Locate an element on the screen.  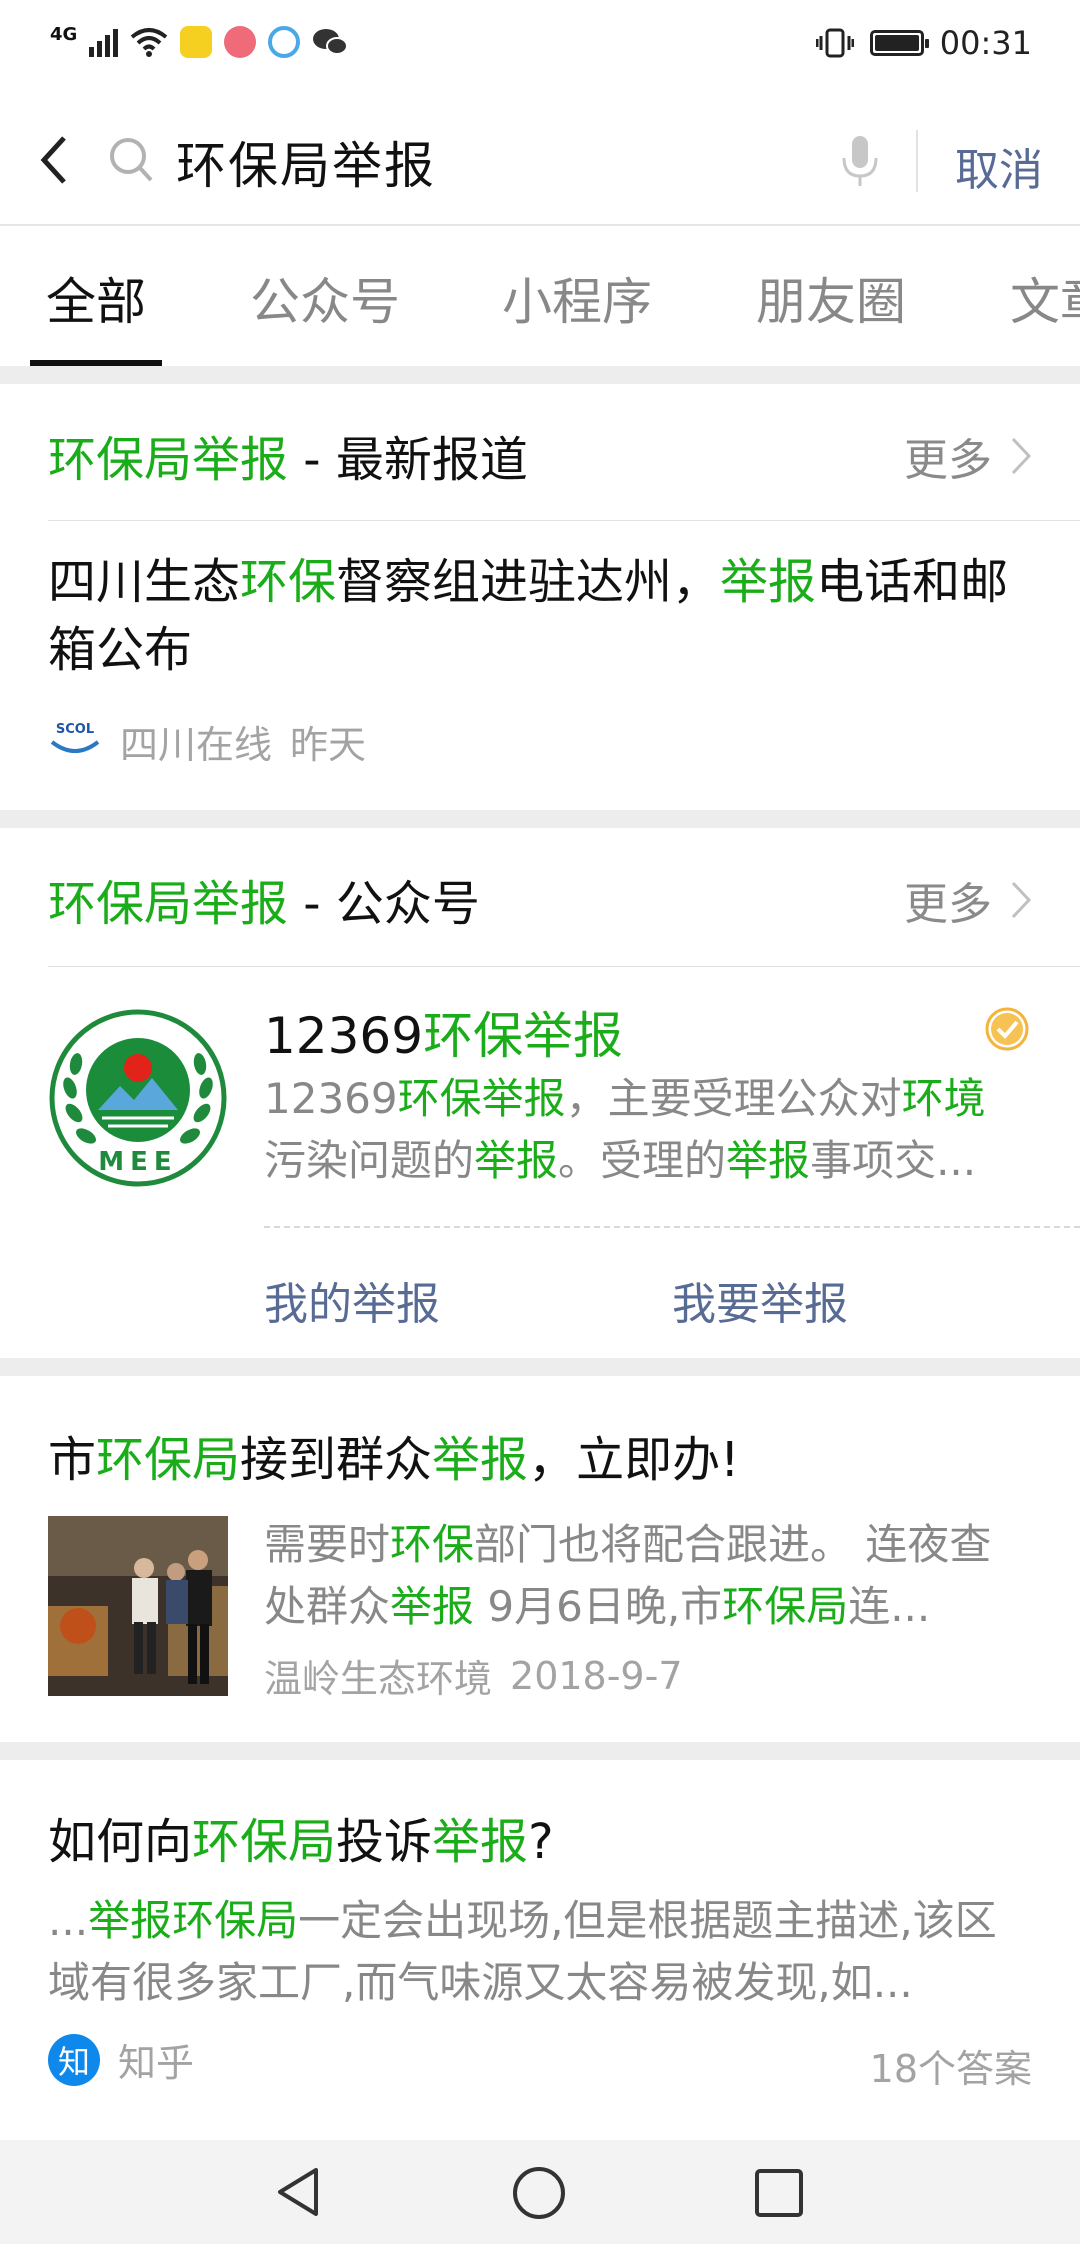
account-section-title: 环保局举报 - 公众号 is located at coordinates (264, 904).